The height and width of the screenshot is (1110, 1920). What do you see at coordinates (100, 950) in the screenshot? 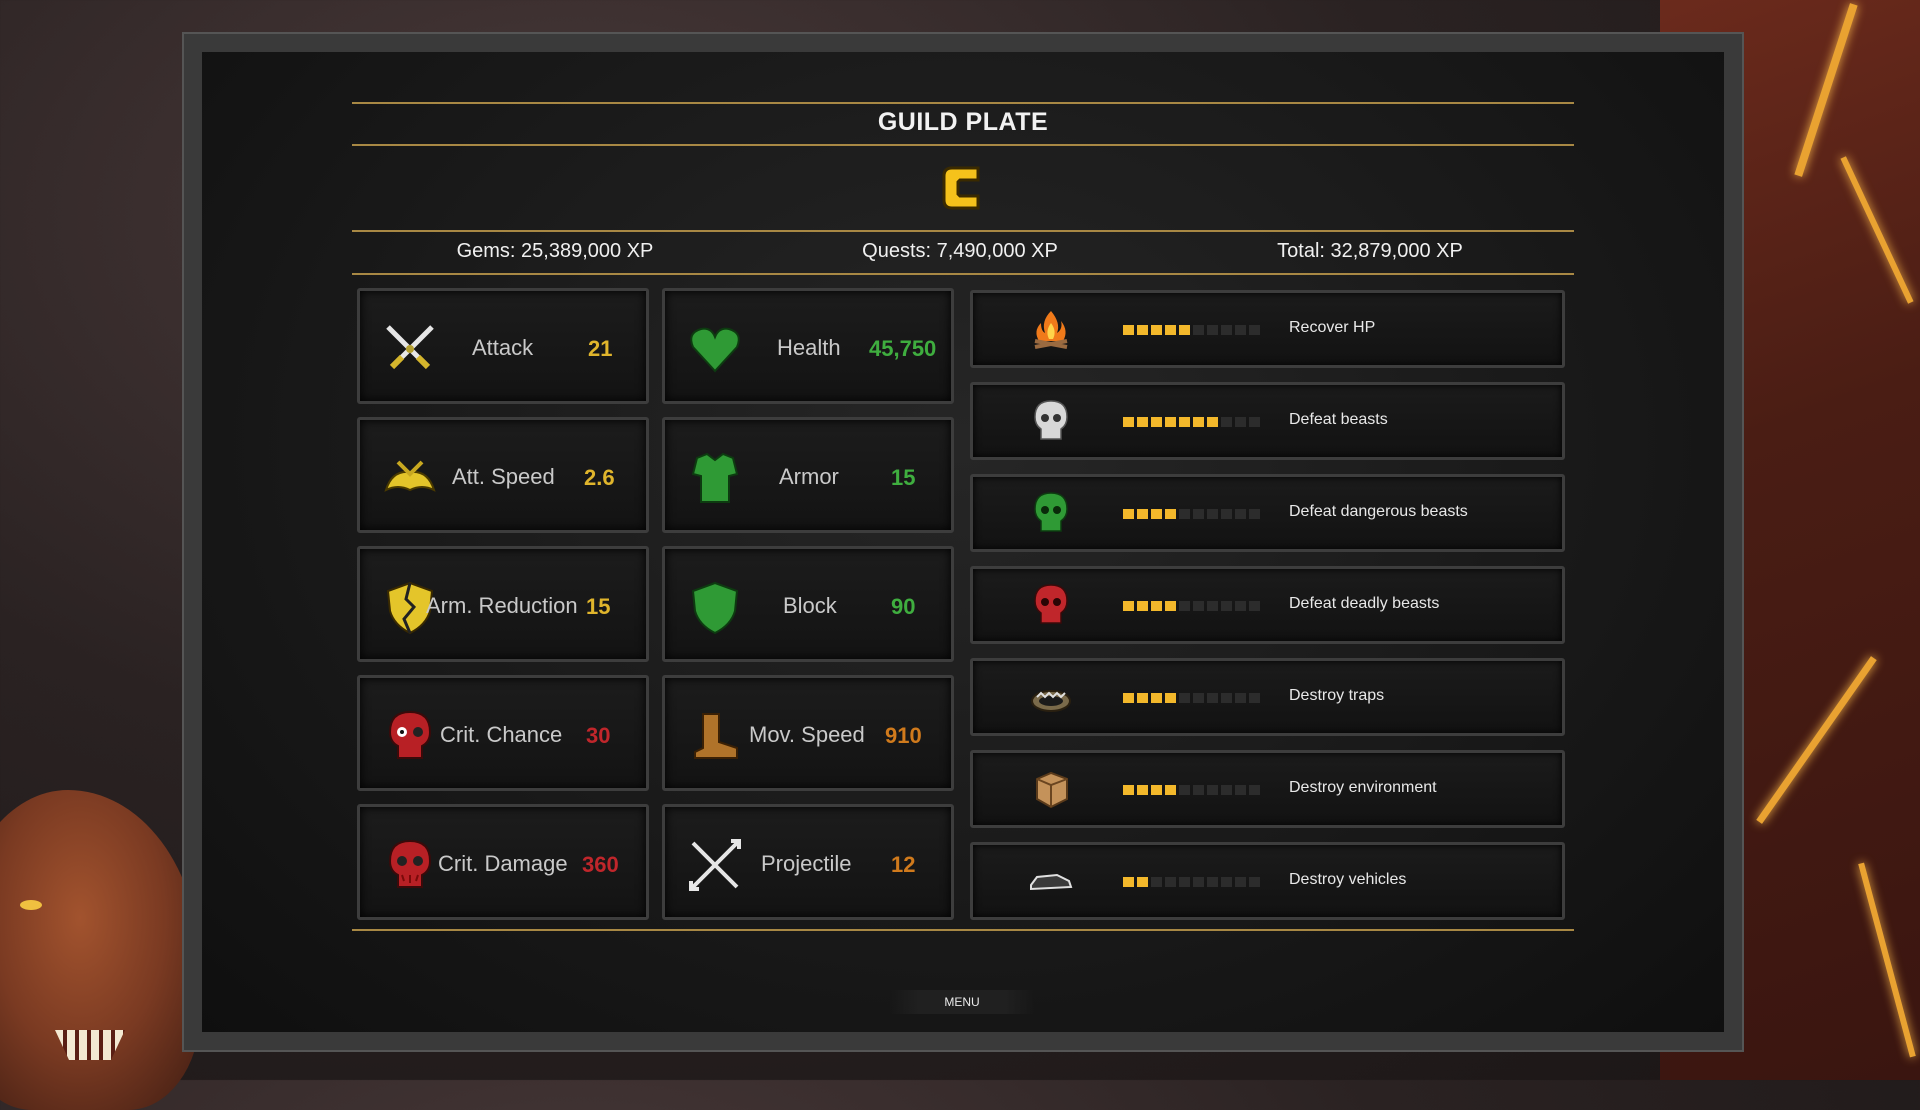
I see `background-wolf` at bounding box center [100, 950].